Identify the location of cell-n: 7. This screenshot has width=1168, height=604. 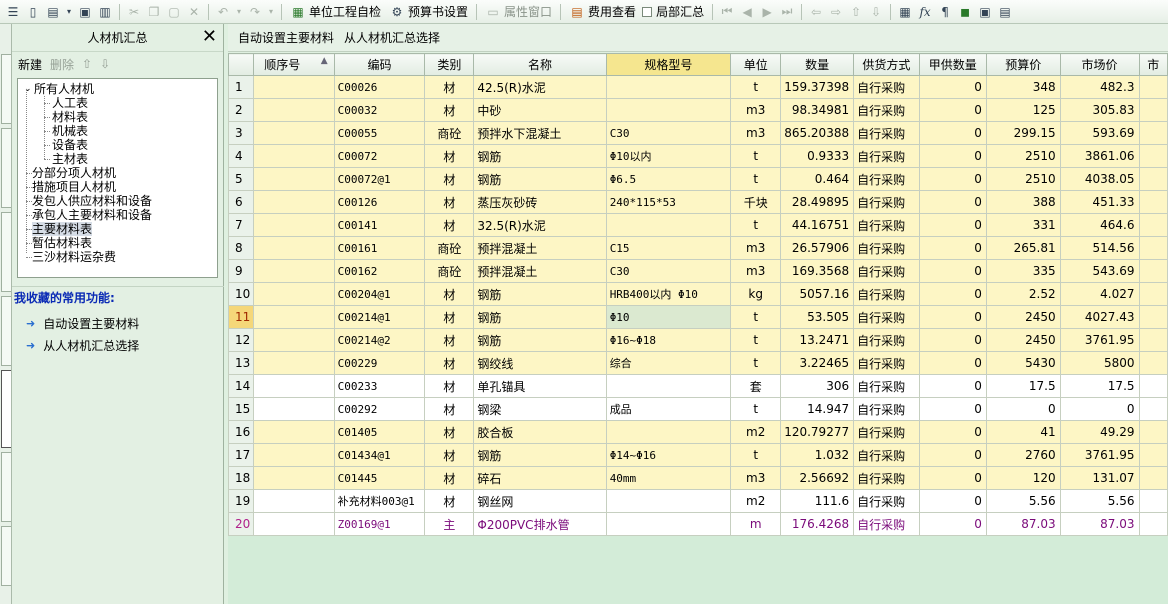
(241, 225).